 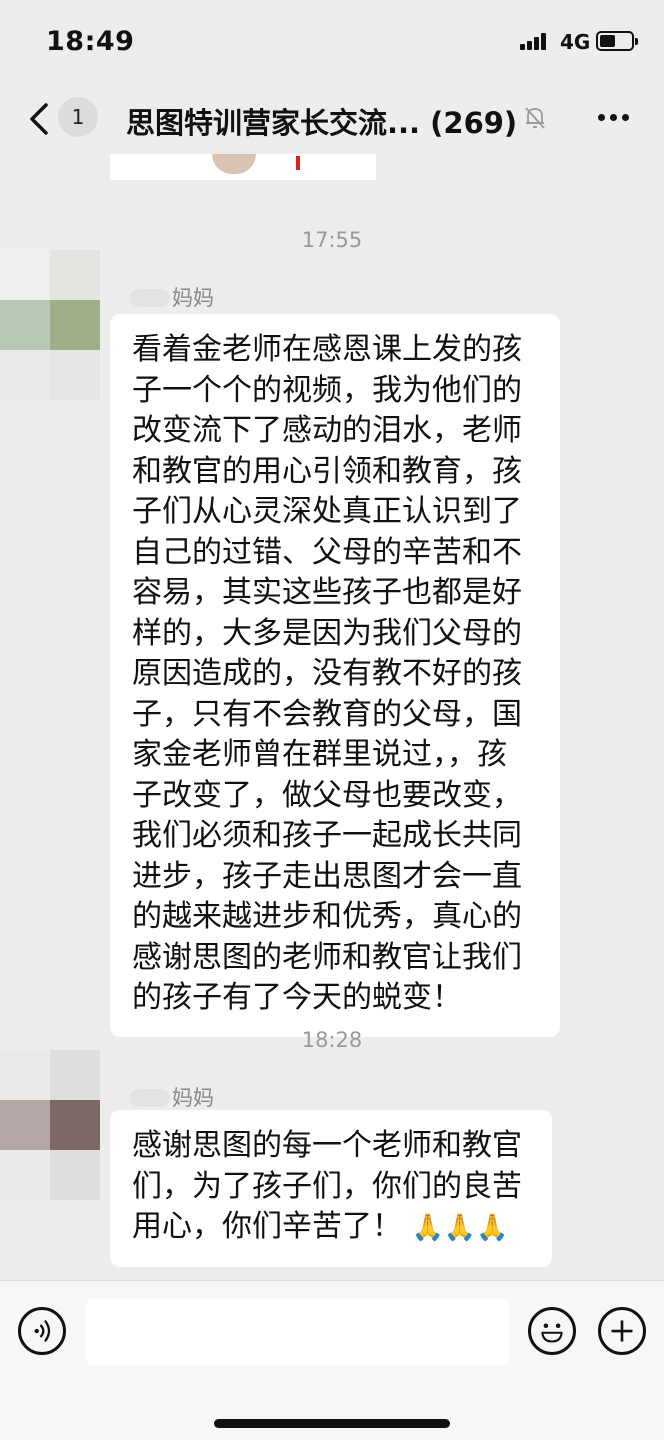 What do you see at coordinates (327, 592) in the screenshot?
I see `message-line: 容易，其实这些孩子也都是好` at bounding box center [327, 592].